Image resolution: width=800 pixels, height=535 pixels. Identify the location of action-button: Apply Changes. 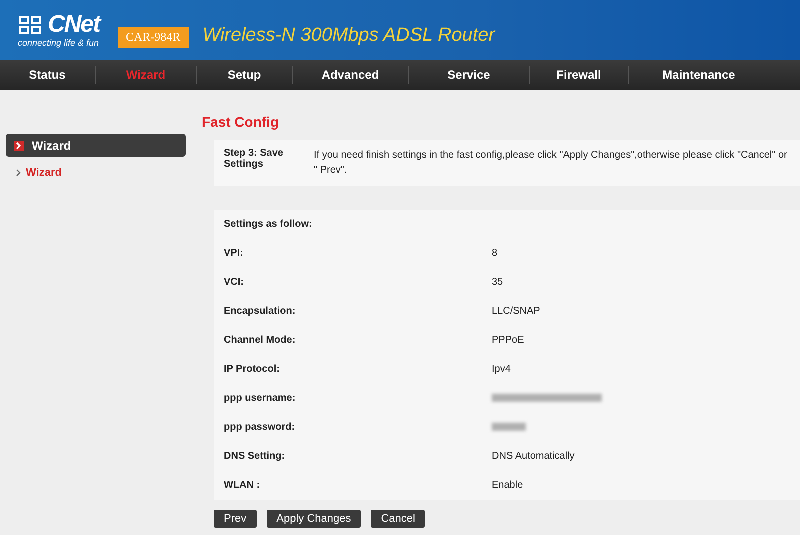
(314, 519).